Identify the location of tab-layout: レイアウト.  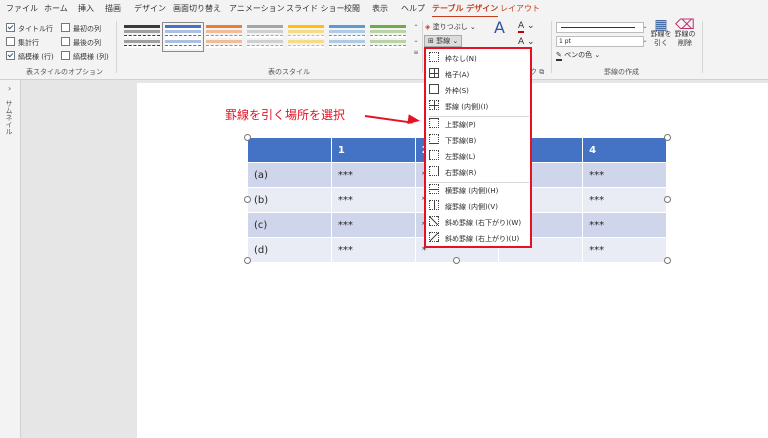
(520, 8).